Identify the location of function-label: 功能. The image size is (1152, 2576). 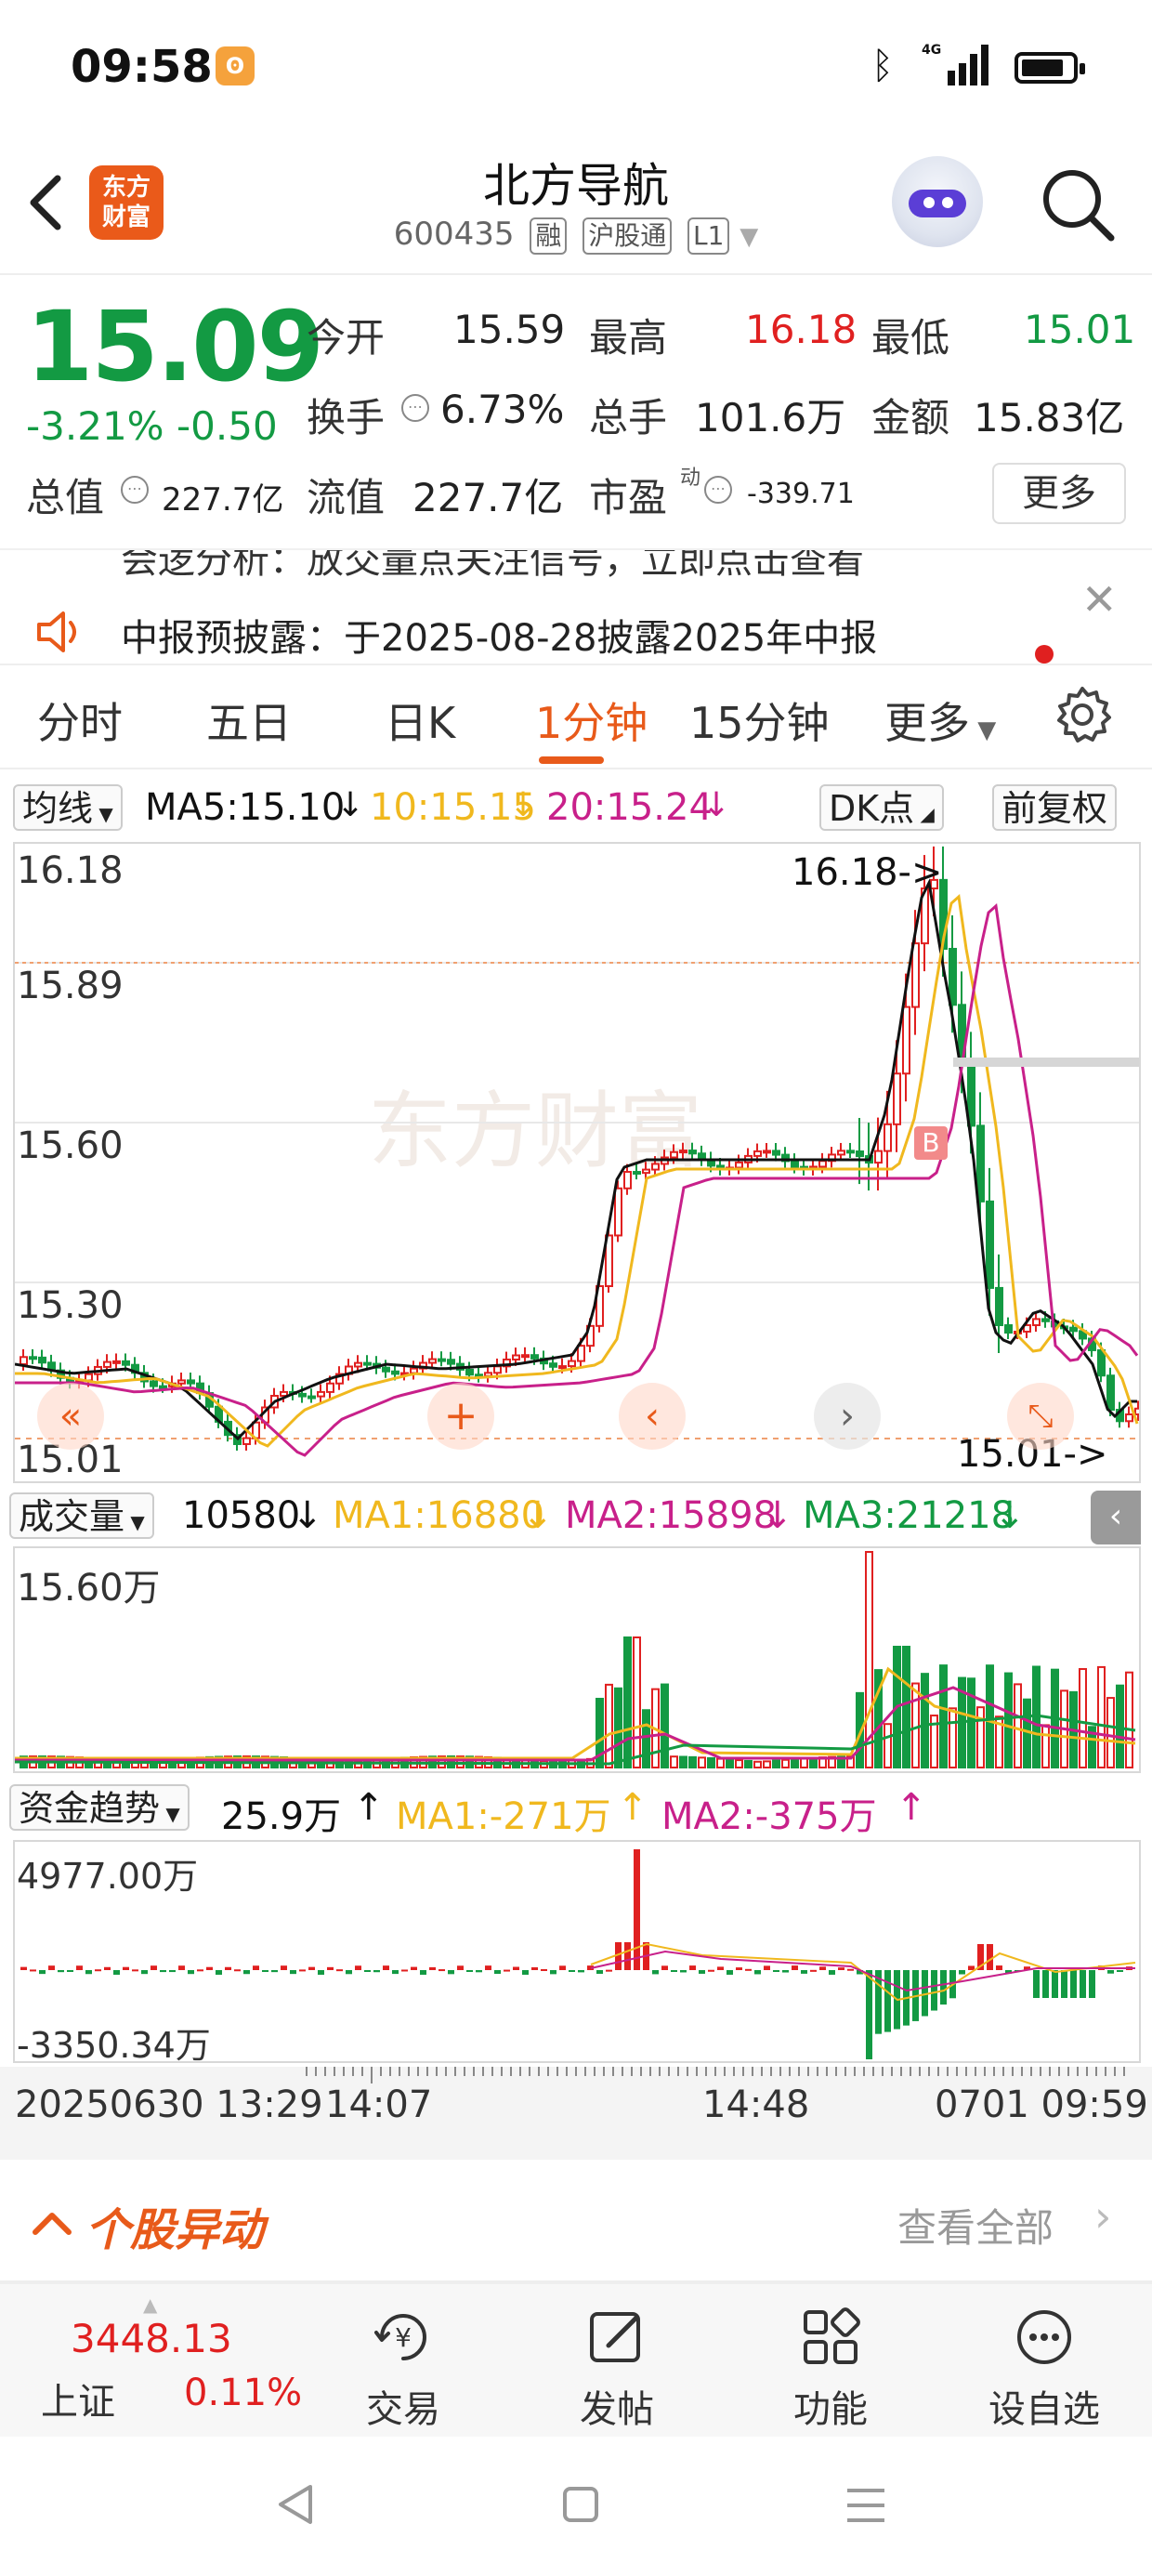
(830, 2409).